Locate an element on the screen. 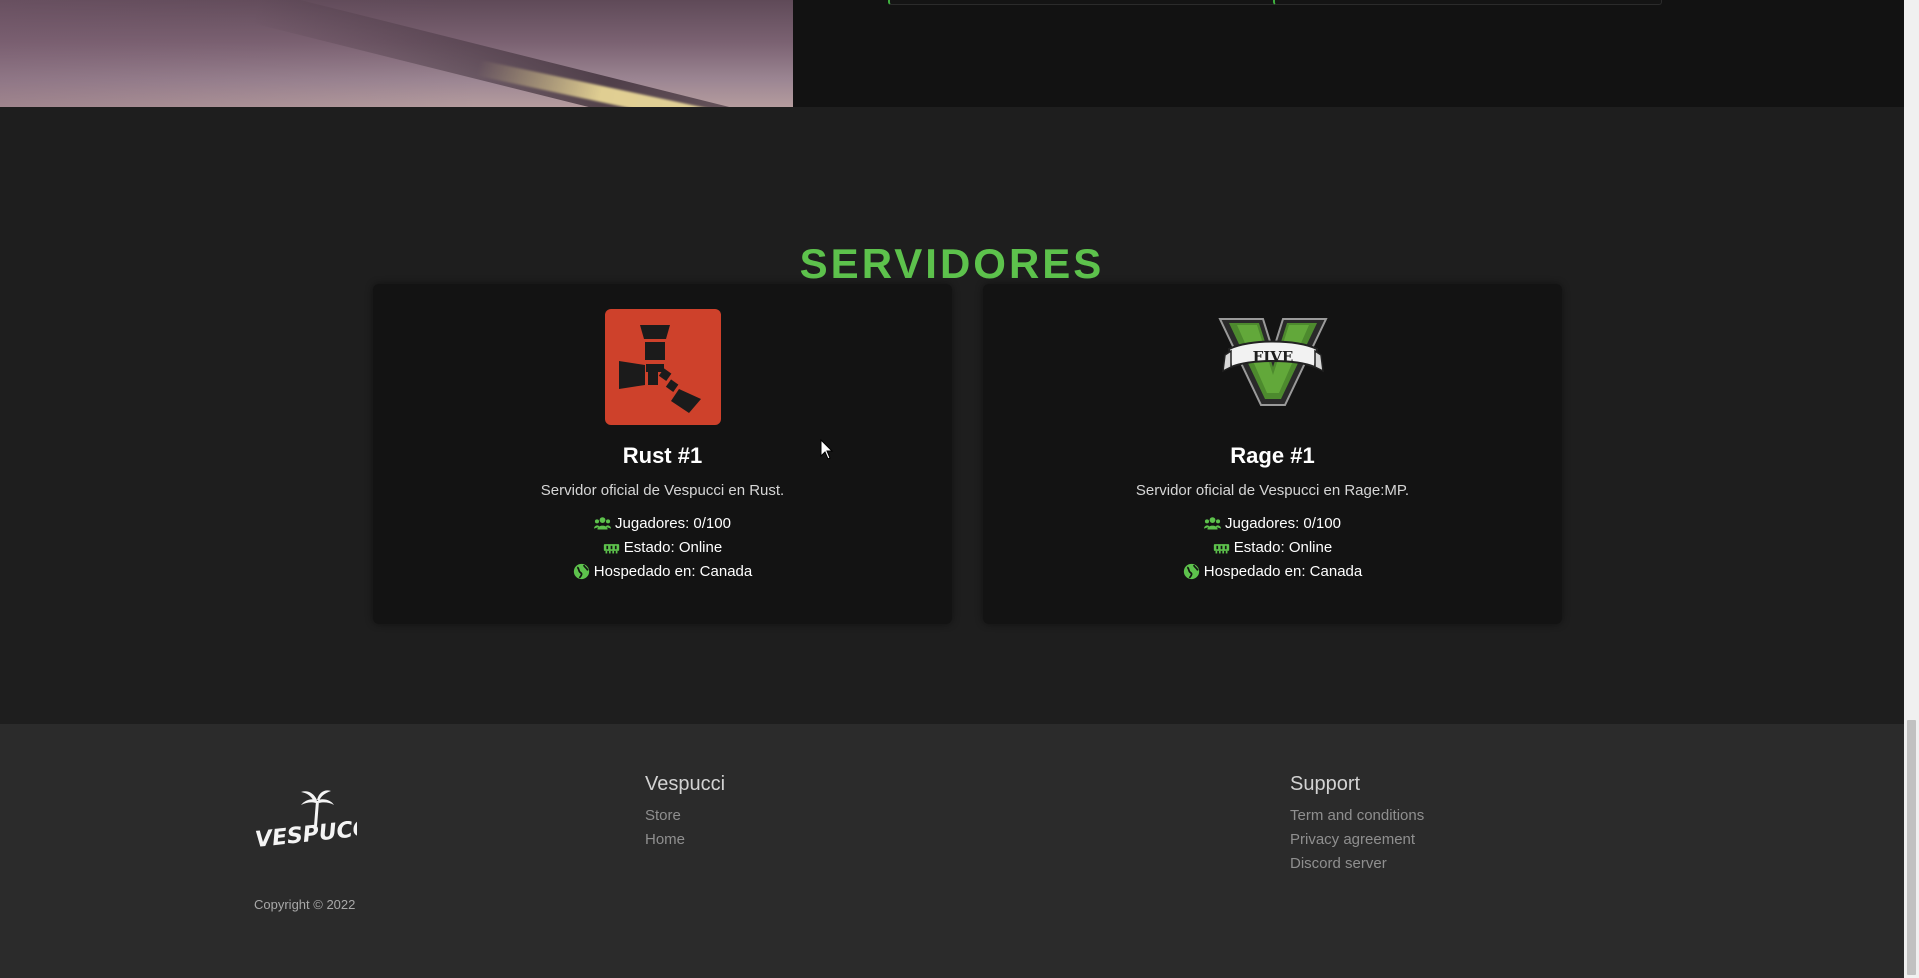 Image resolution: width=1919 pixels, height=978 pixels. footer-link-discord: Discord server is located at coordinates (1357, 864).